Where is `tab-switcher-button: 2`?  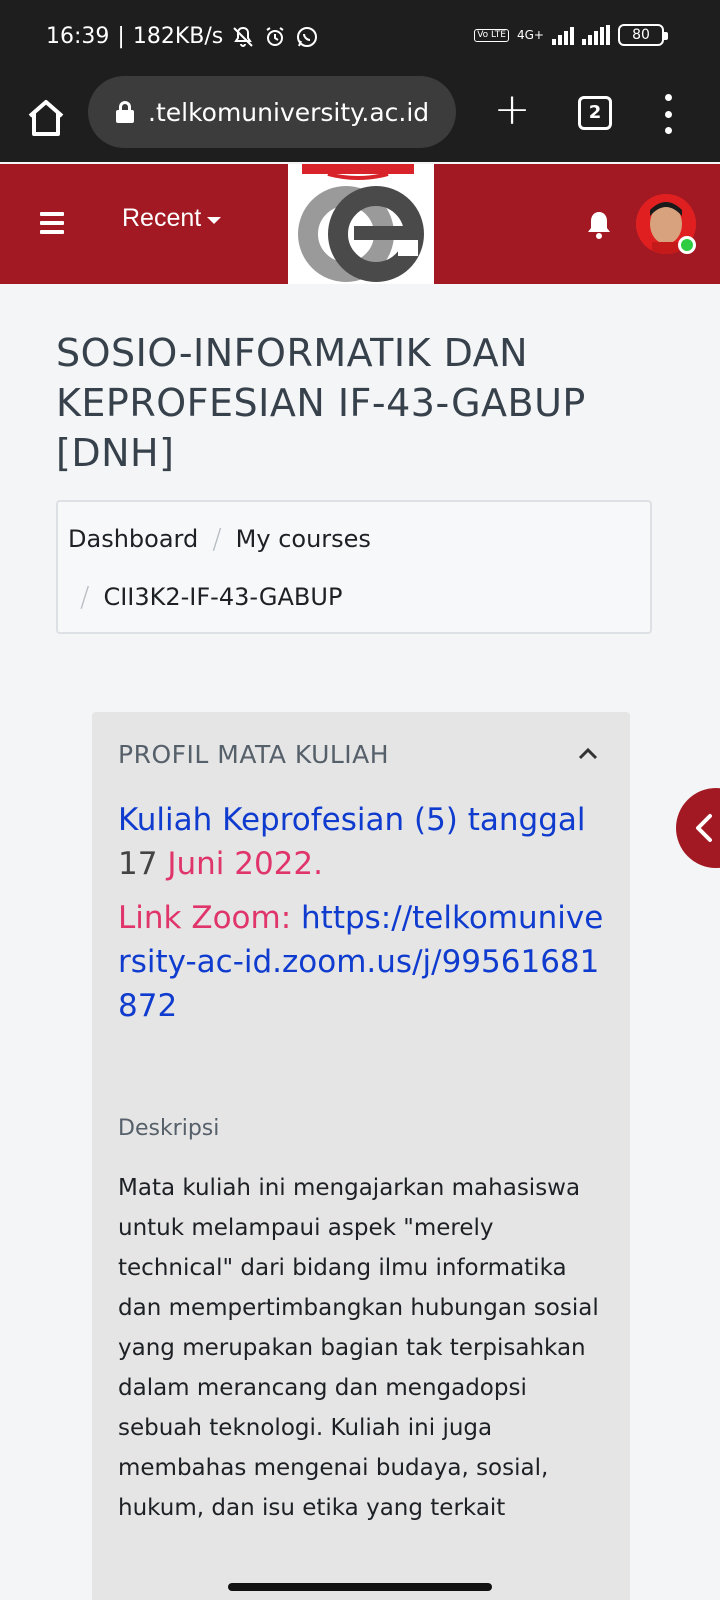 tab-switcher-button: 2 is located at coordinates (595, 113).